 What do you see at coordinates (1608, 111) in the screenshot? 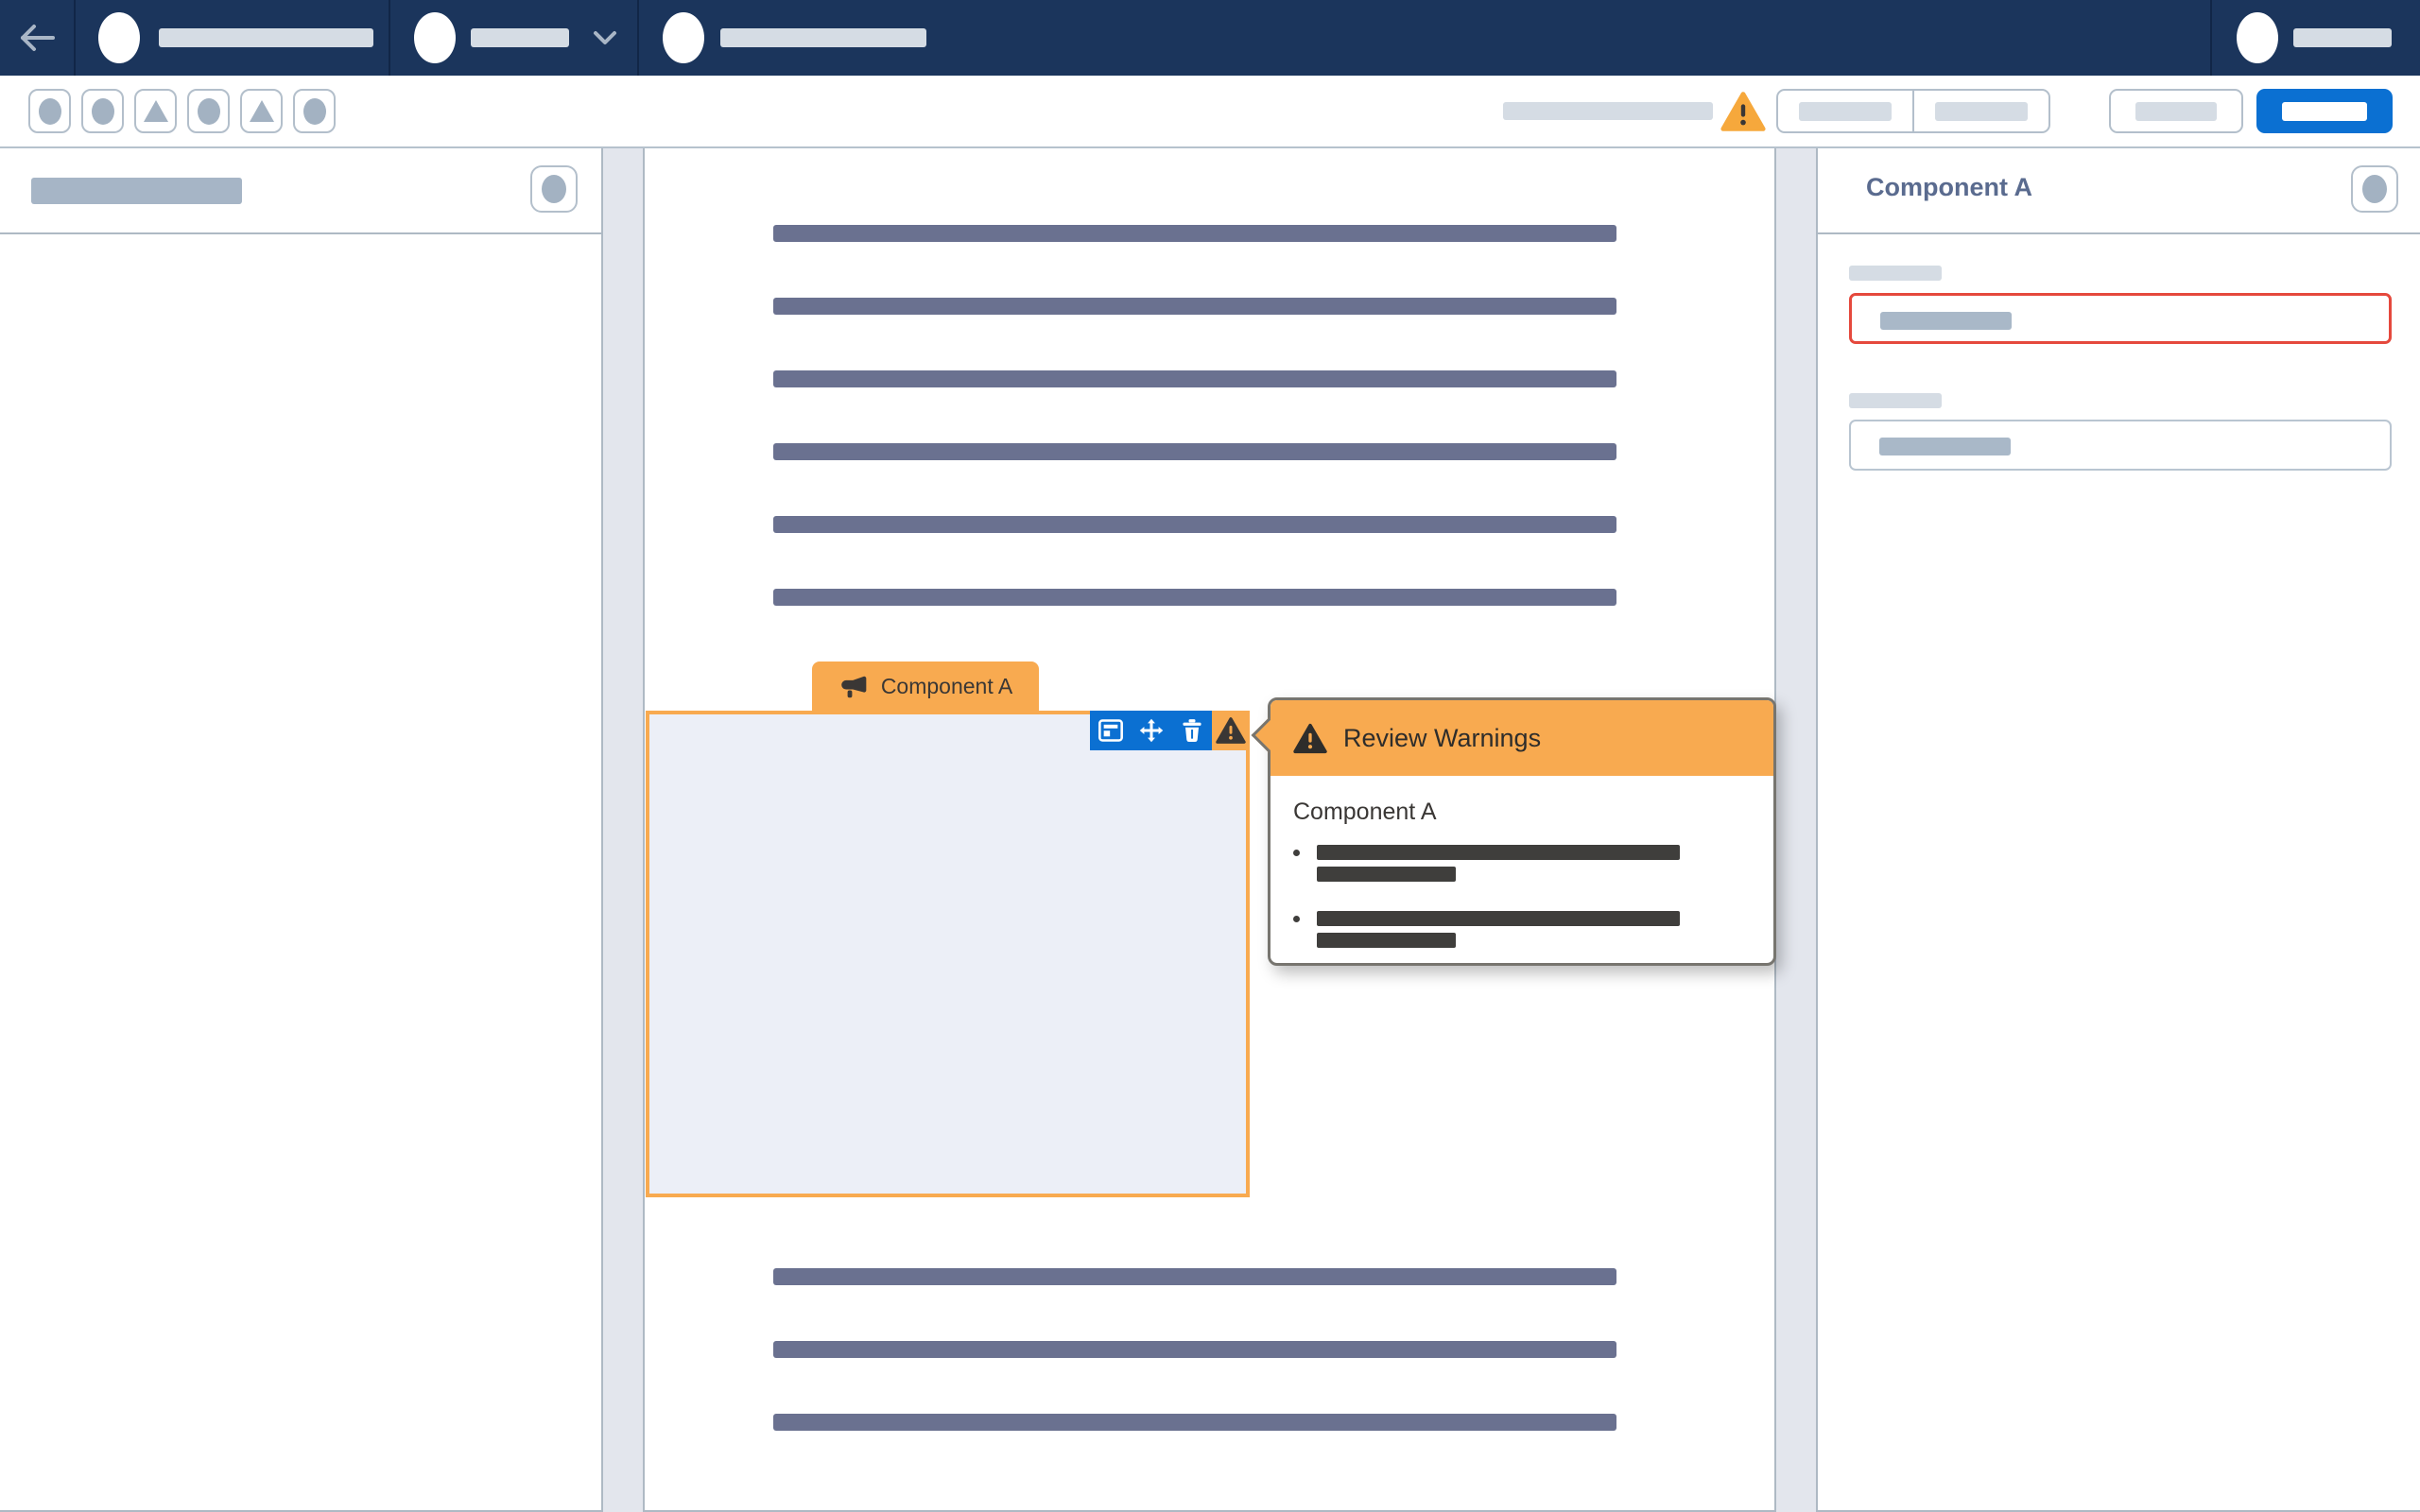
I see `status-text-placeholder` at bounding box center [1608, 111].